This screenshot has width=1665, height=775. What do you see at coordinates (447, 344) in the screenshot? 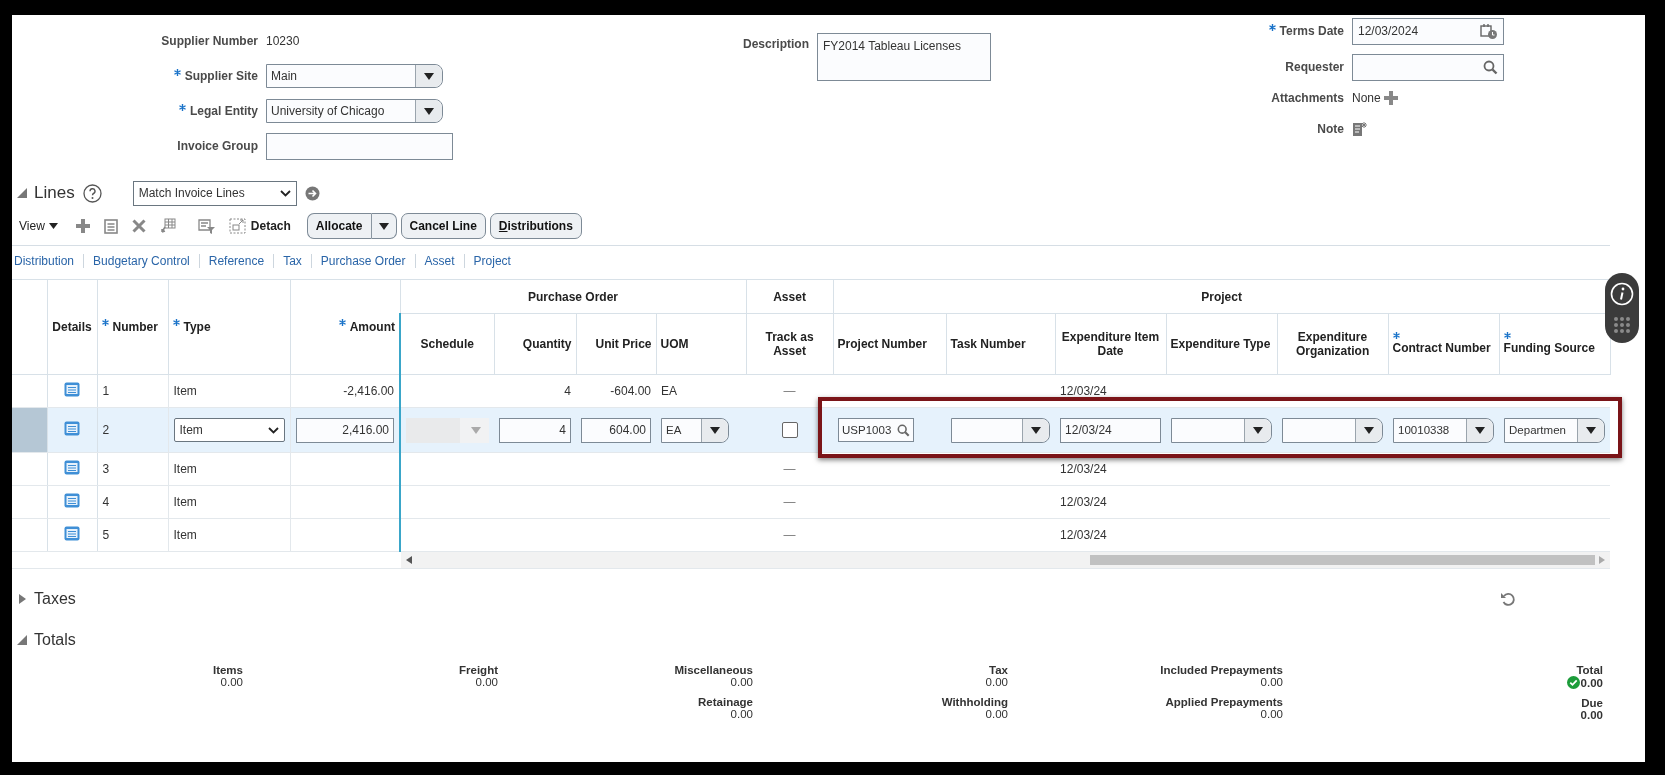
I see `column-header: Schedule` at bounding box center [447, 344].